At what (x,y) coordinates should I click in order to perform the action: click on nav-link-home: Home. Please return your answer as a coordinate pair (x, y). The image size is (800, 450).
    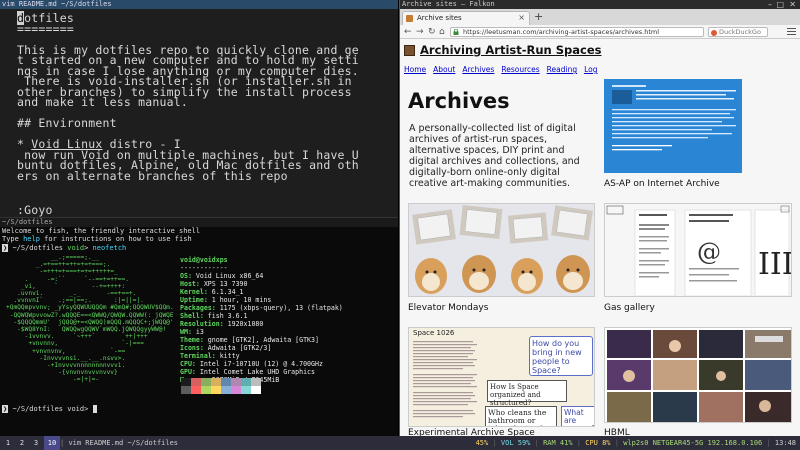
    Looking at the image, I should click on (415, 69).